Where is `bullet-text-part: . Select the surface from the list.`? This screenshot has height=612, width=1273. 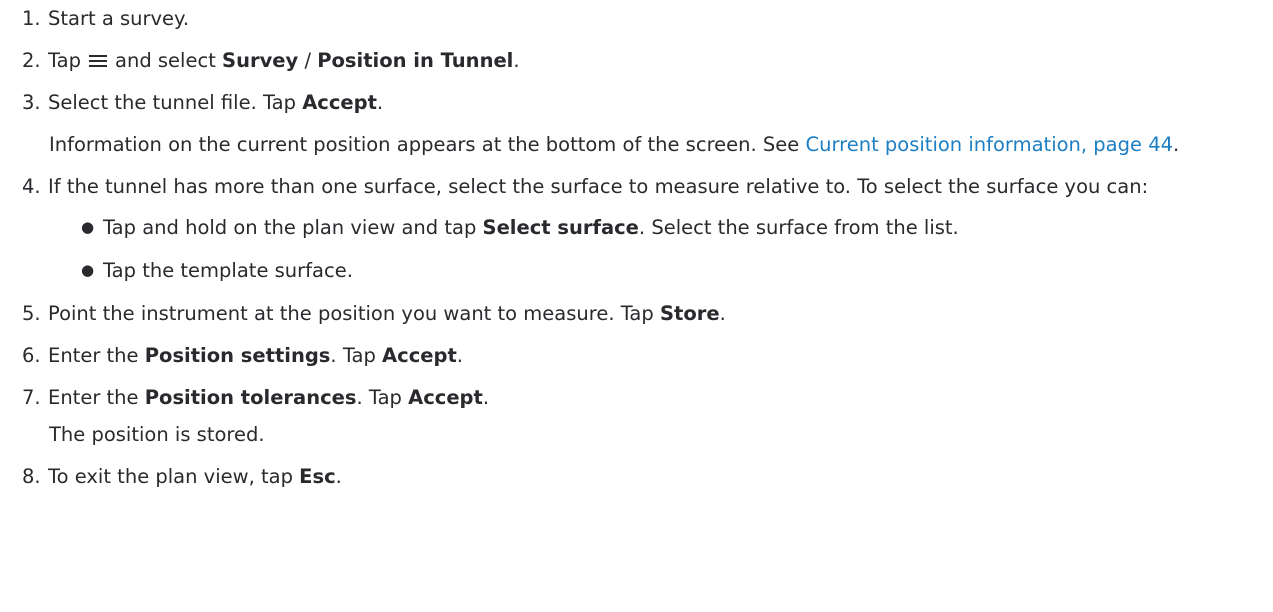
bullet-text-part: . Select the surface from the list. is located at coordinates (798, 227).